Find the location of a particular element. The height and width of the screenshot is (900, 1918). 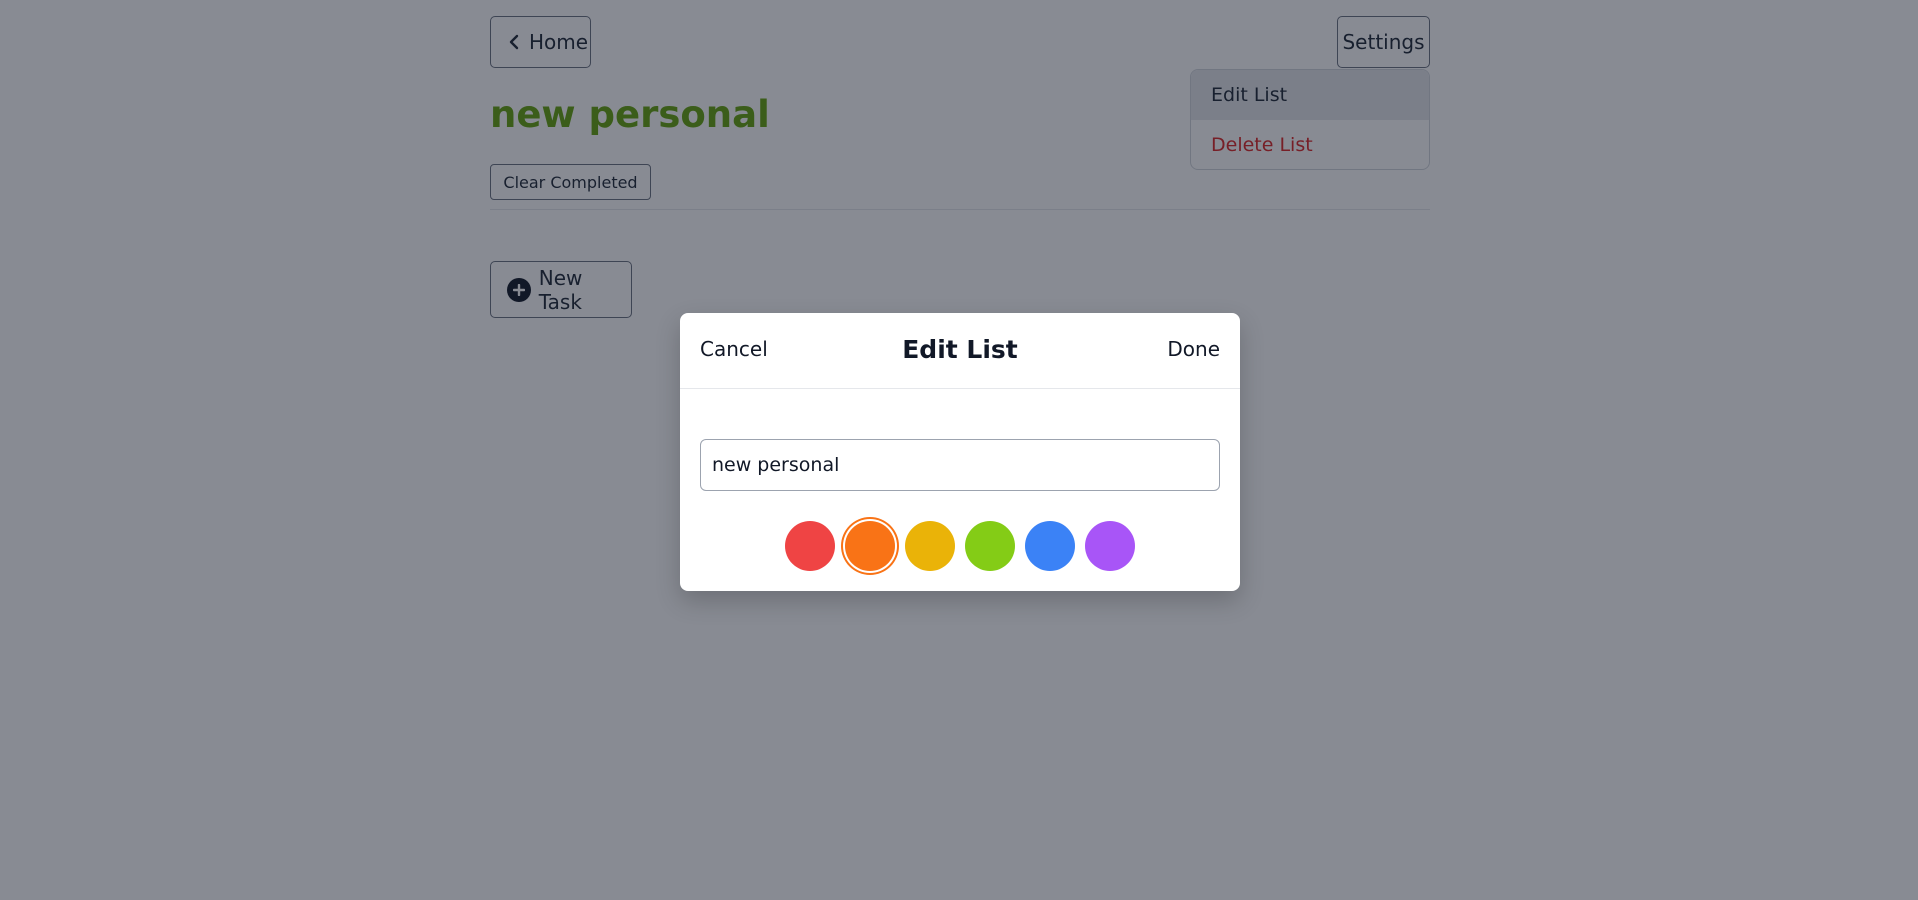

color-swatch-red is located at coordinates (810, 546).